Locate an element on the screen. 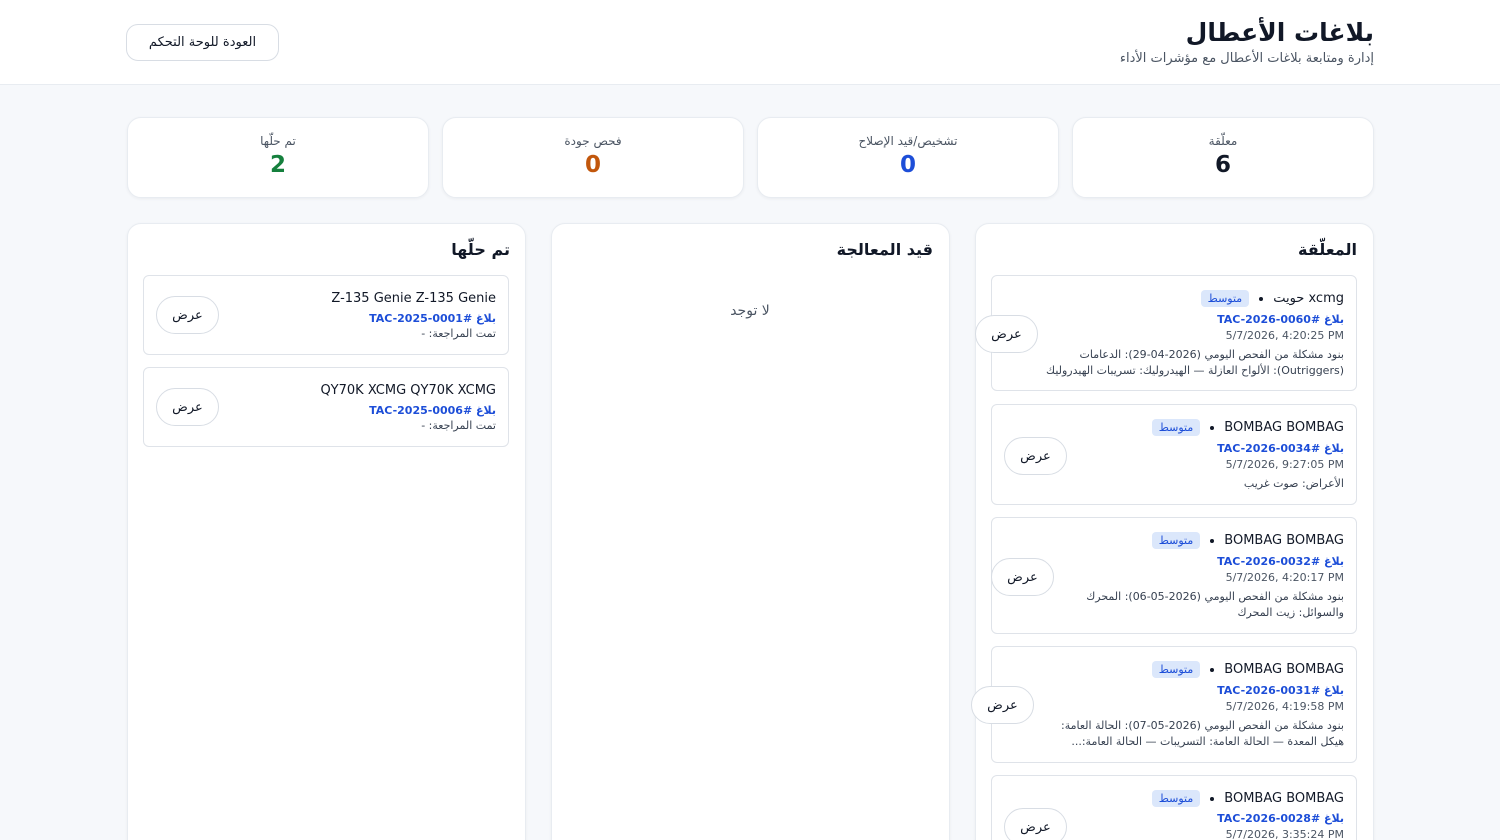  ticket-number: بلاغ #TAC-2026-0034 is located at coordinates (1280, 448).